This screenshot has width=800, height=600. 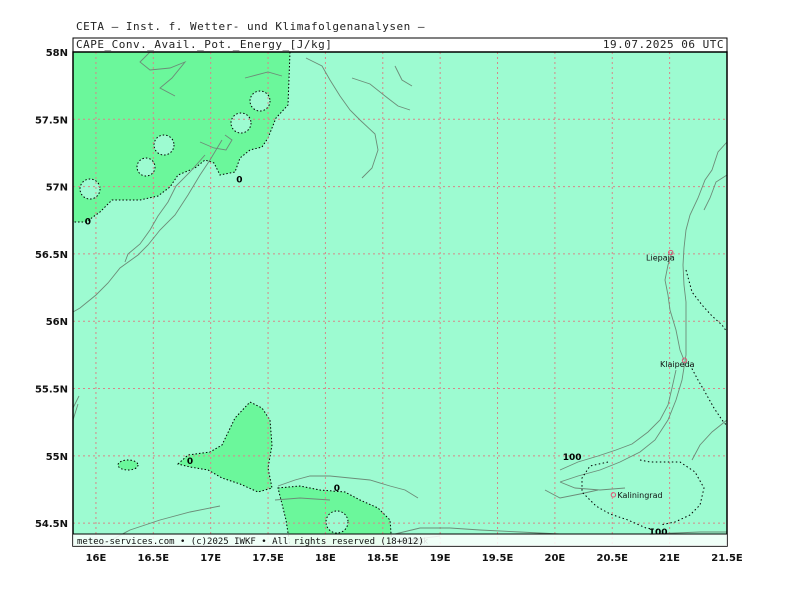 What do you see at coordinates (128, 465) in the screenshot?
I see `cape-small-zone` at bounding box center [128, 465].